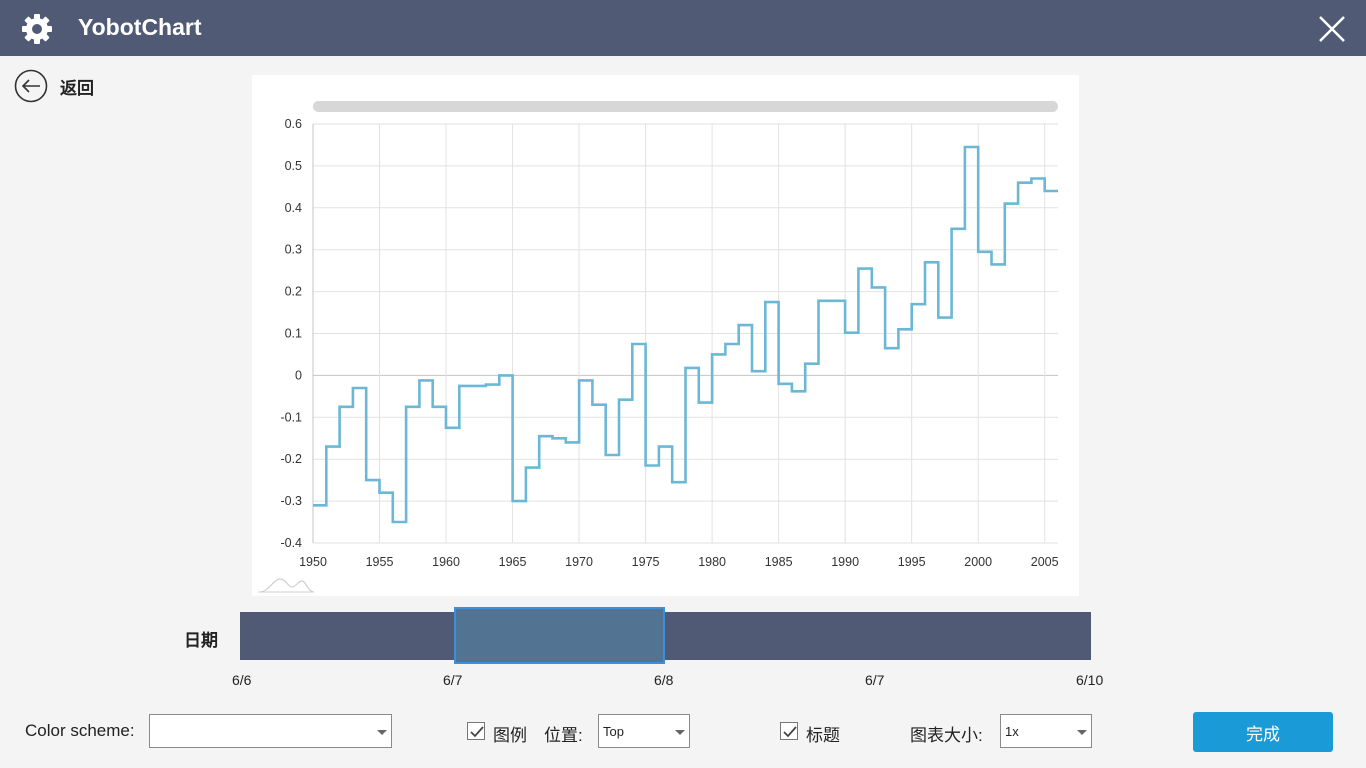  What do you see at coordinates (446, 562) in the screenshot?
I see `x-tick-label: 1960` at bounding box center [446, 562].